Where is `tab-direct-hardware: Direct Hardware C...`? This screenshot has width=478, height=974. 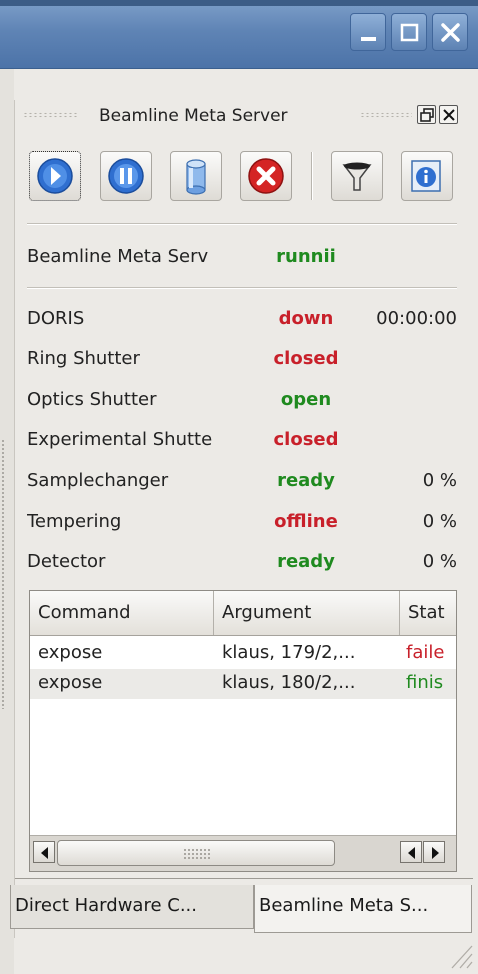 tab-direct-hardware: Direct Hardware C... is located at coordinates (132, 907).